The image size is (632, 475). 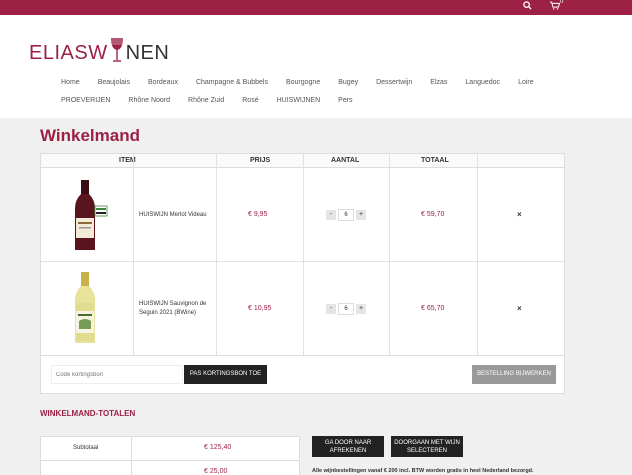 What do you see at coordinates (303, 82) in the screenshot?
I see `nav-item-bourgogne: Bourgogne` at bounding box center [303, 82].